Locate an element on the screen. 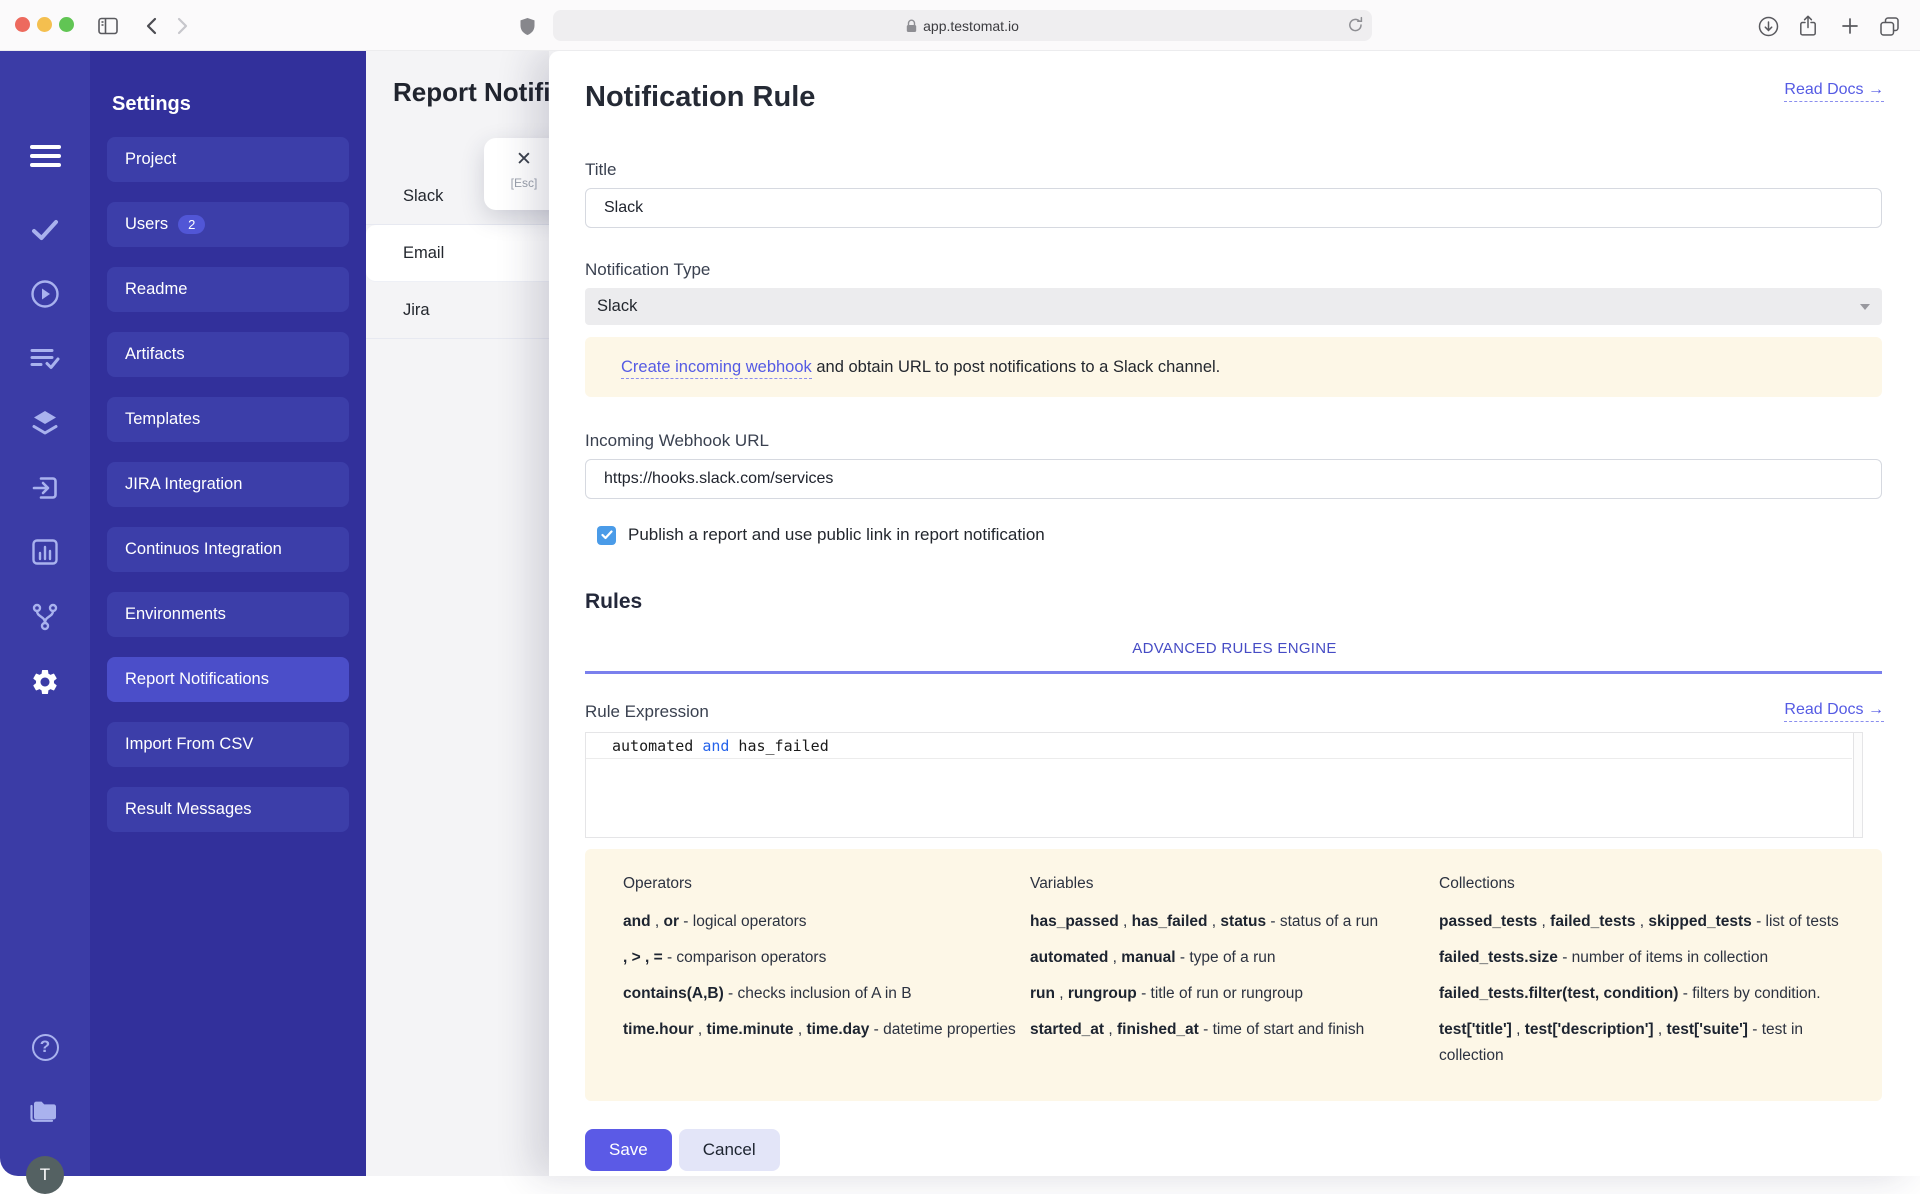 The image size is (1920, 1194). hamburger-icon is located at coordinates (45, 156).